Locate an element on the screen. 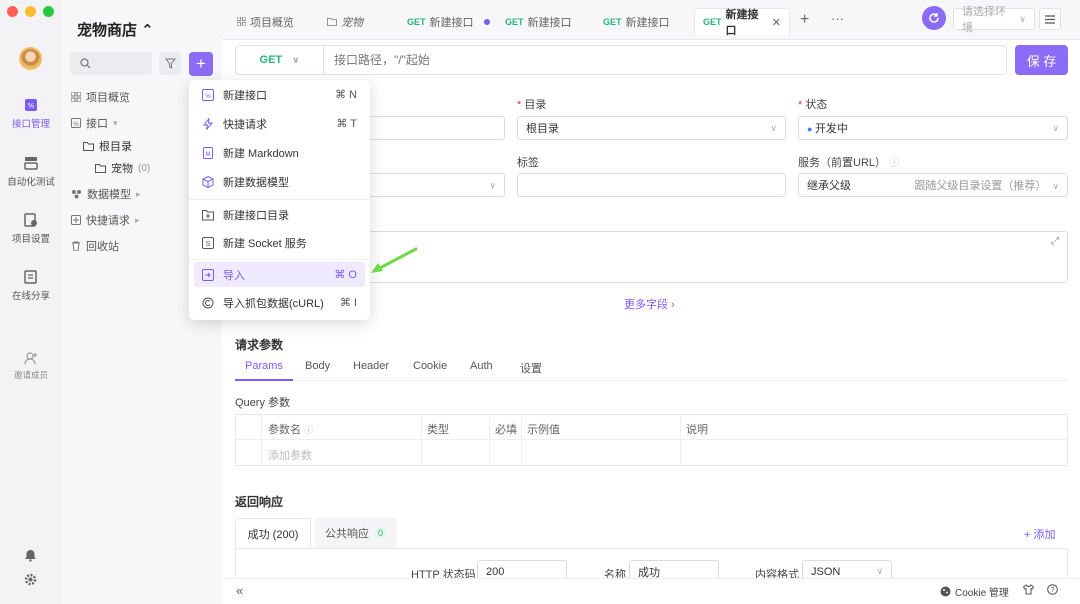  nav-invite: 邀请成员 is located at coordinates (31, 366).